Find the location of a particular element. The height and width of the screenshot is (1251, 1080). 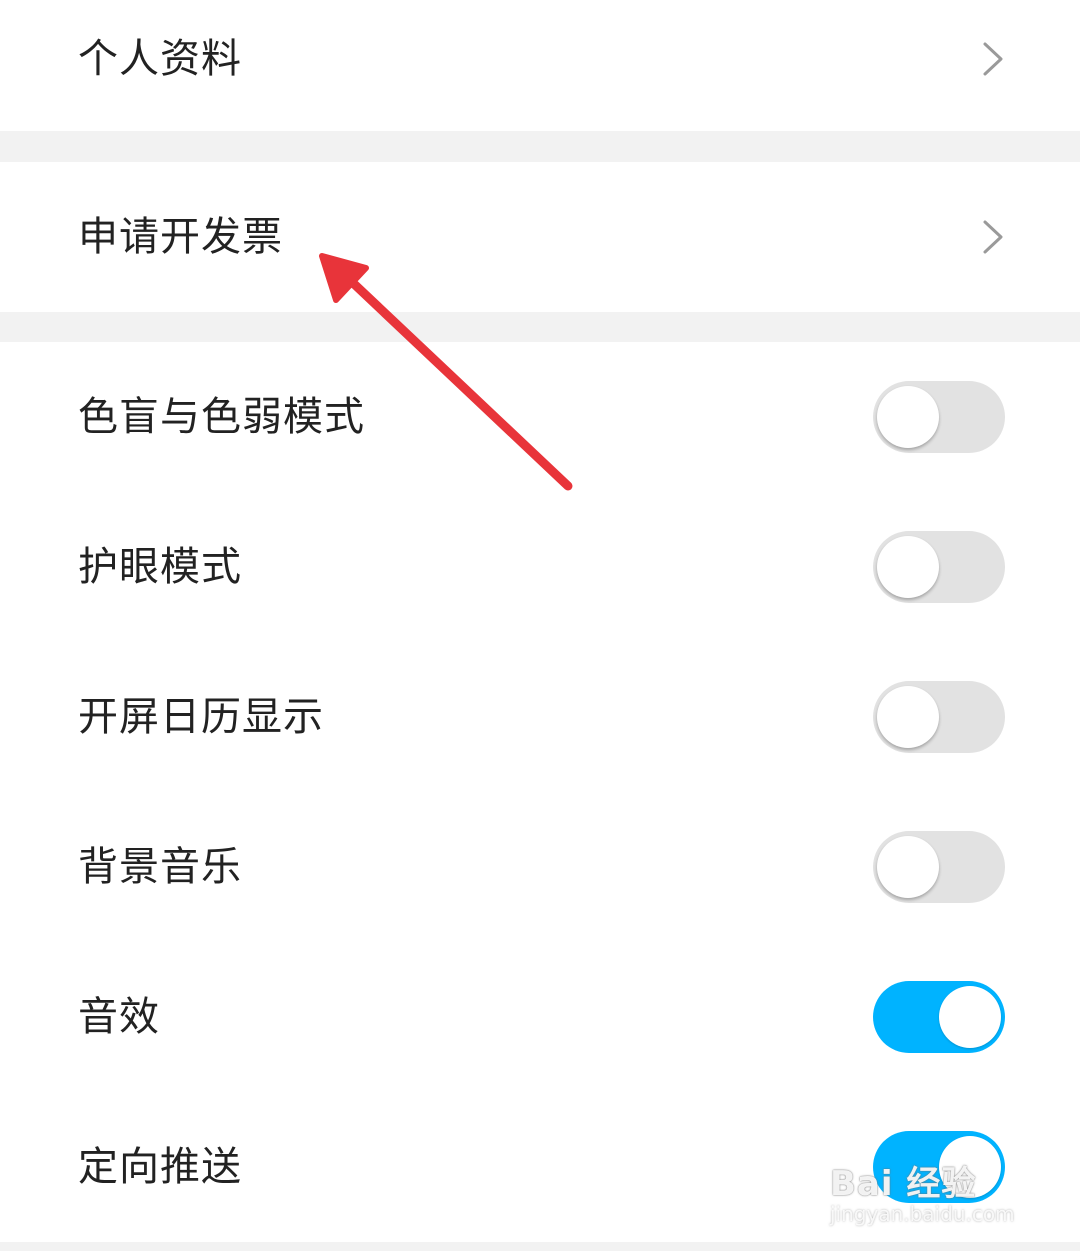

targeted-push-toggle is located at coordinates (939, 1167).